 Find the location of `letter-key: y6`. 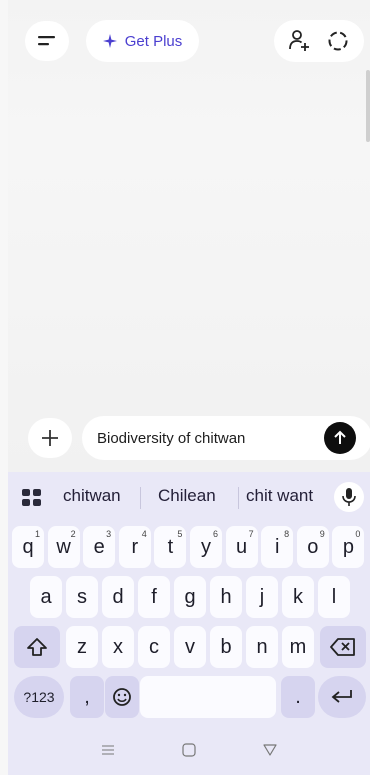

letter-key: y6 is located at coordinates (206, 547).